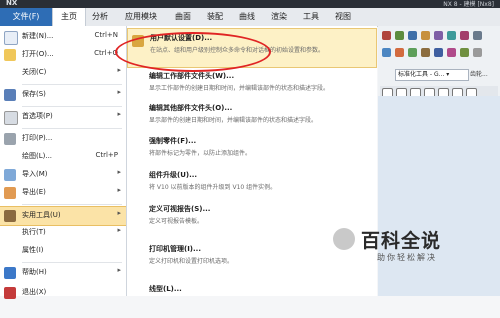 The height and width of the screenshot is (318, 500). Describe the element at coordinates (63, 95) in the screenshot. I see `menu-save: 保存(S) ▸` at that location.